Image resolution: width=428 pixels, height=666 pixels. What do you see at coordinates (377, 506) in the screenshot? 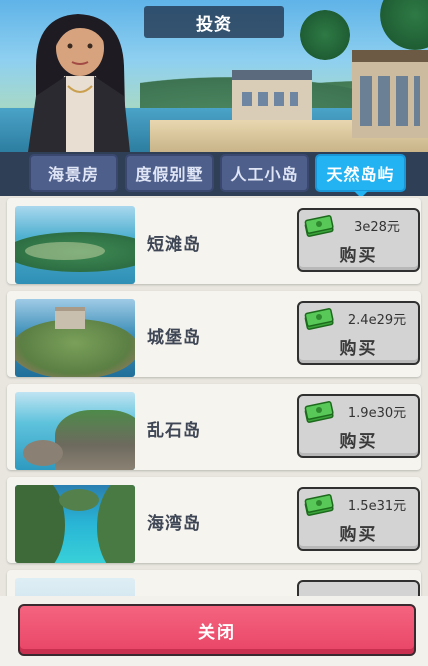
I see `price-label: 1.5e31元` at bounding box center [377, 506].